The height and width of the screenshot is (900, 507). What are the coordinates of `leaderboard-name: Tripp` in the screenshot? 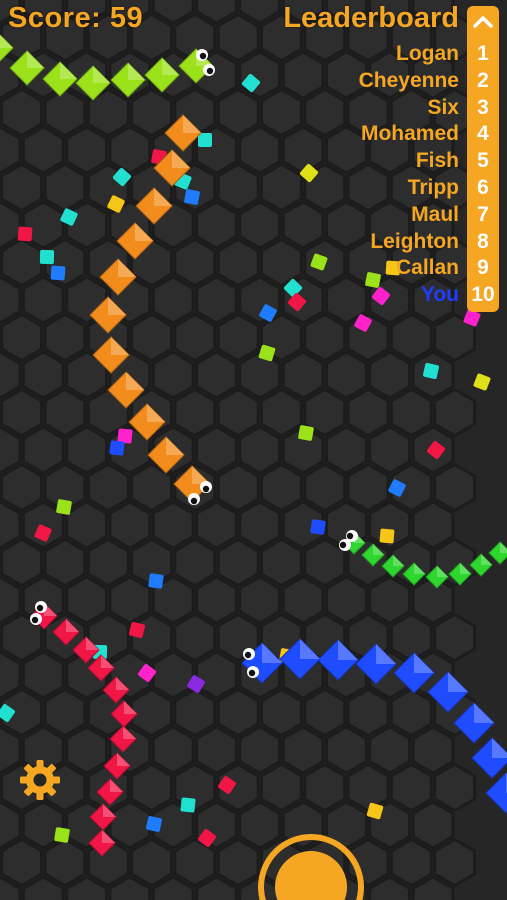 It's located at (433, 187).